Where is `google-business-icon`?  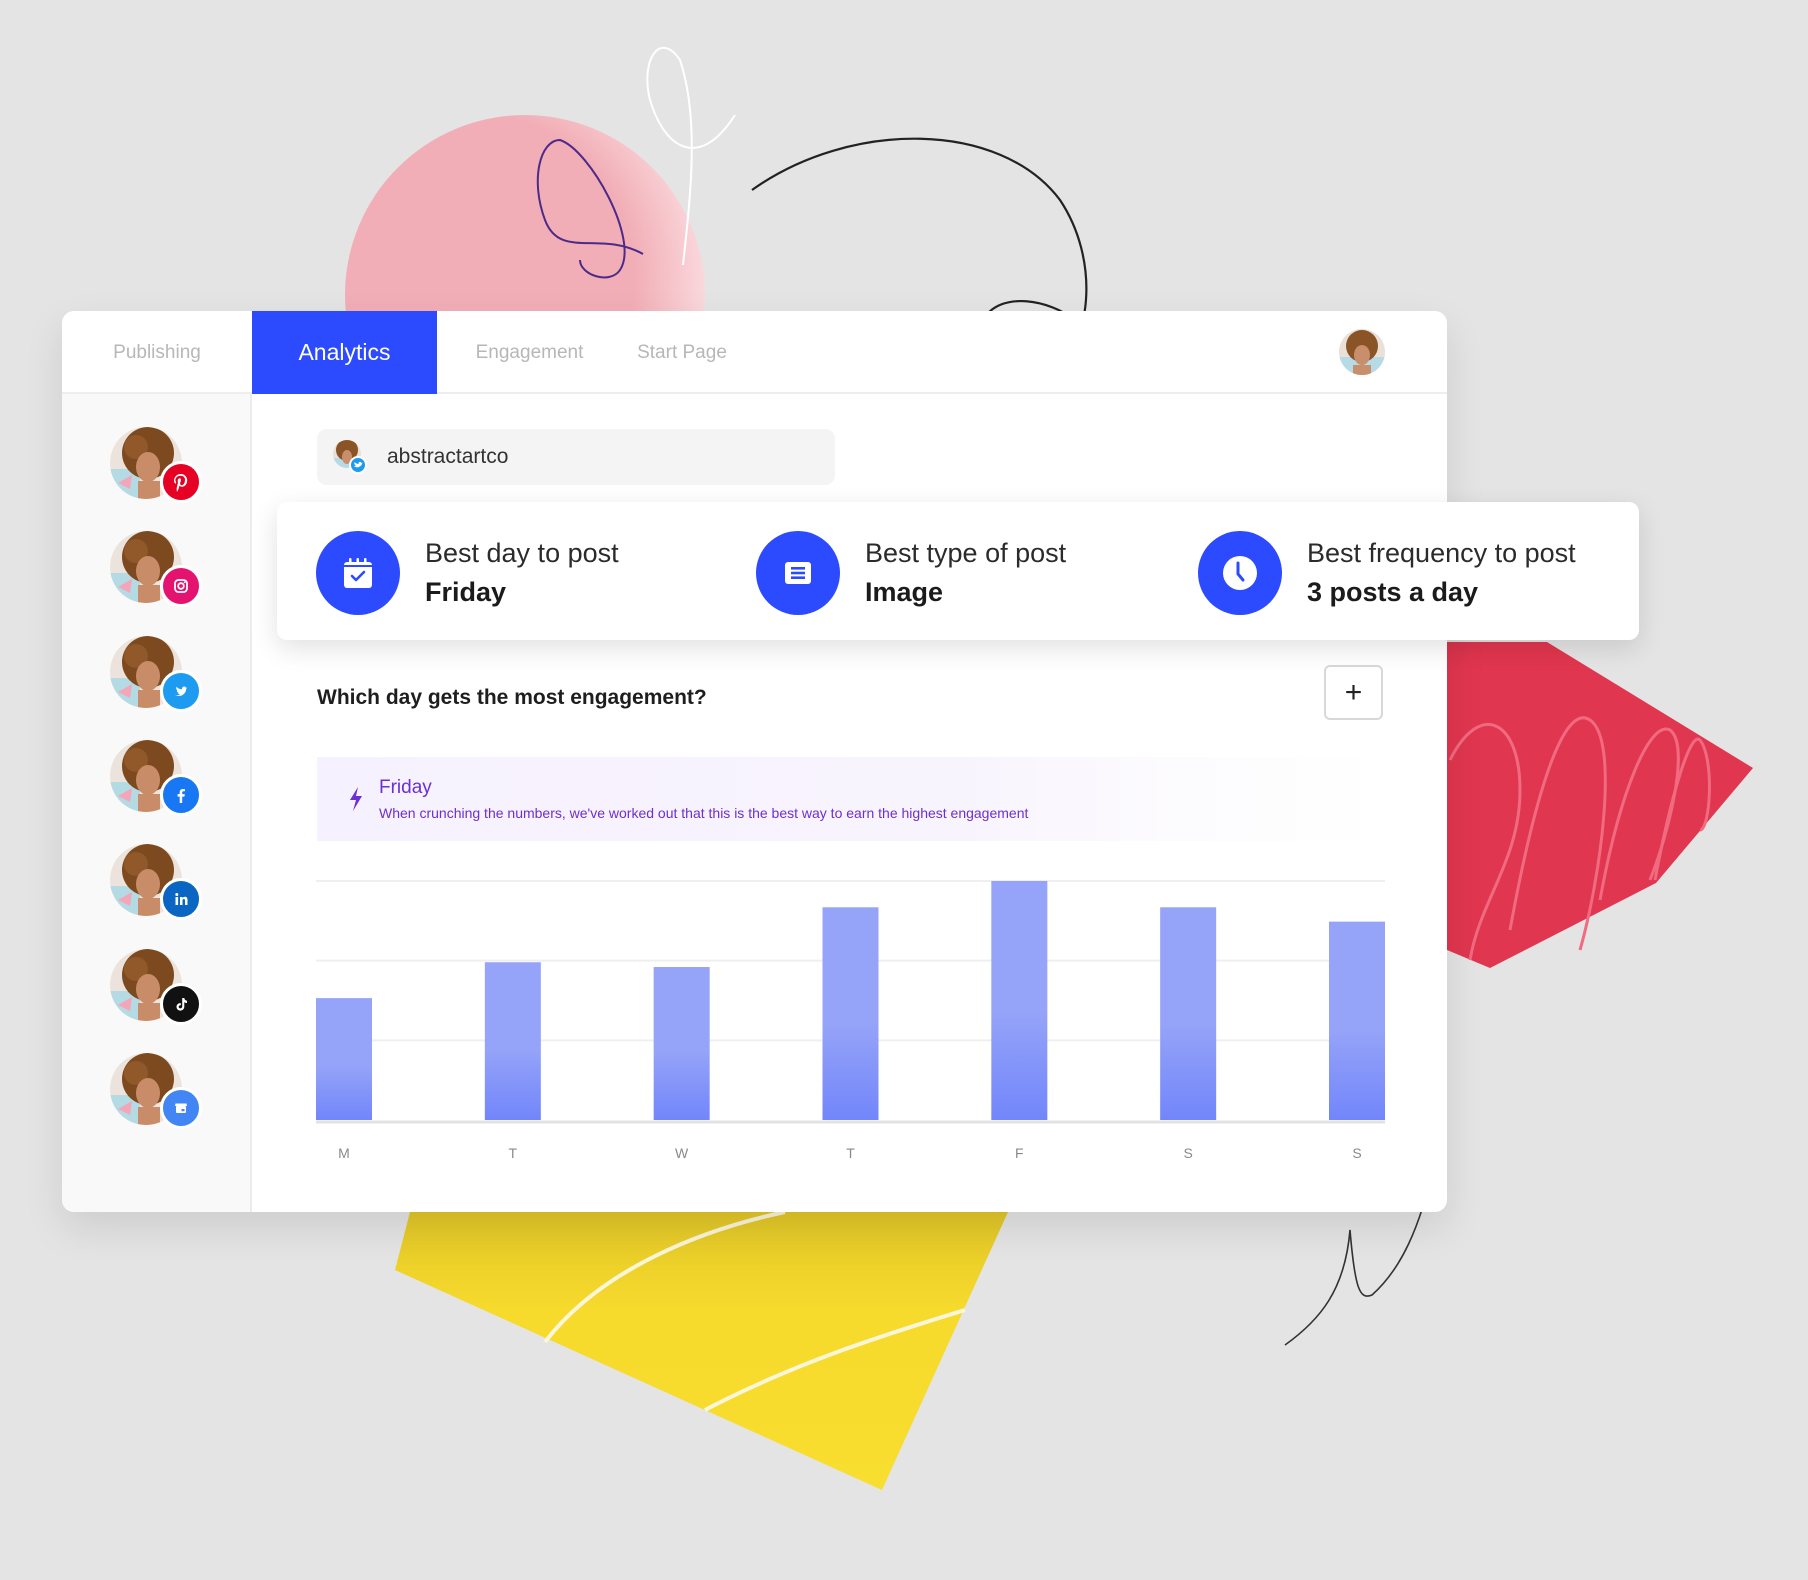
google-business-icon is located at coordinates (181, 1107).